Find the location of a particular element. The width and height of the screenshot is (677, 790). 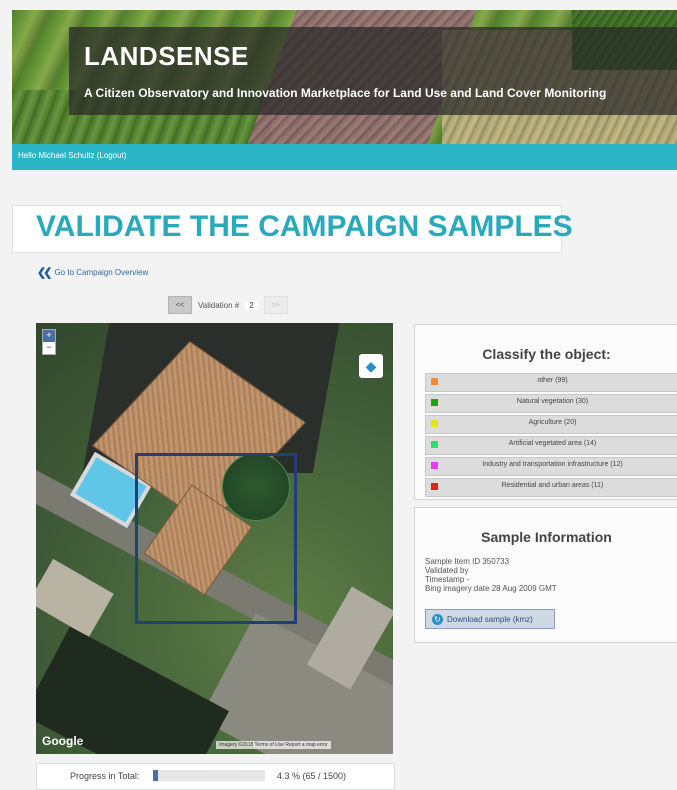

layers-icon: ◆ is located at coordinates (371, 366).